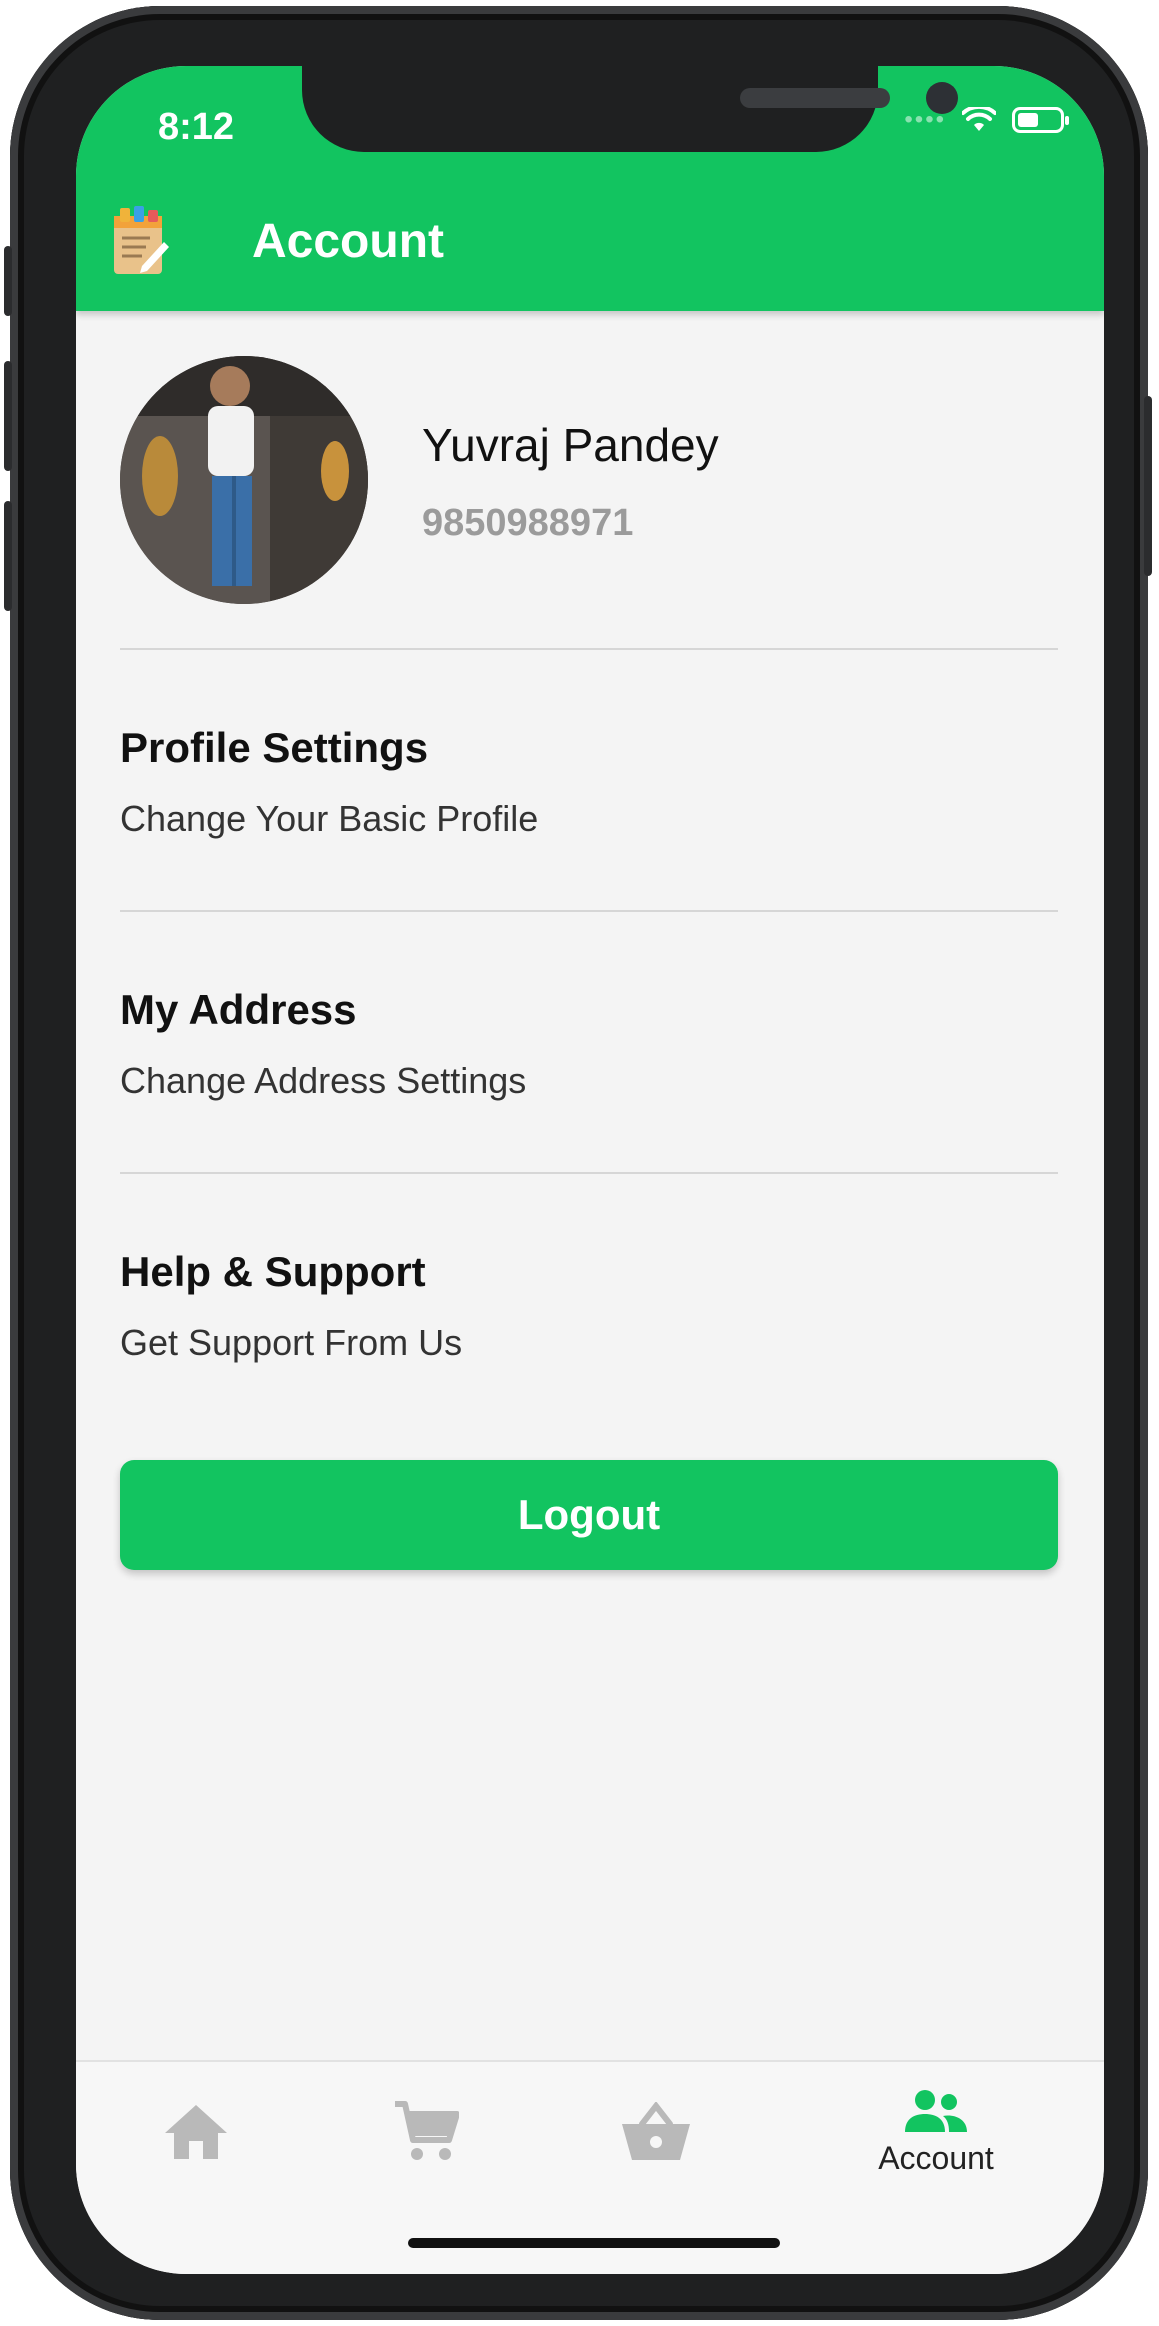  Describe the element at coordinates (348, 241) in the screenshot. I see `page-title: Account` at that location.